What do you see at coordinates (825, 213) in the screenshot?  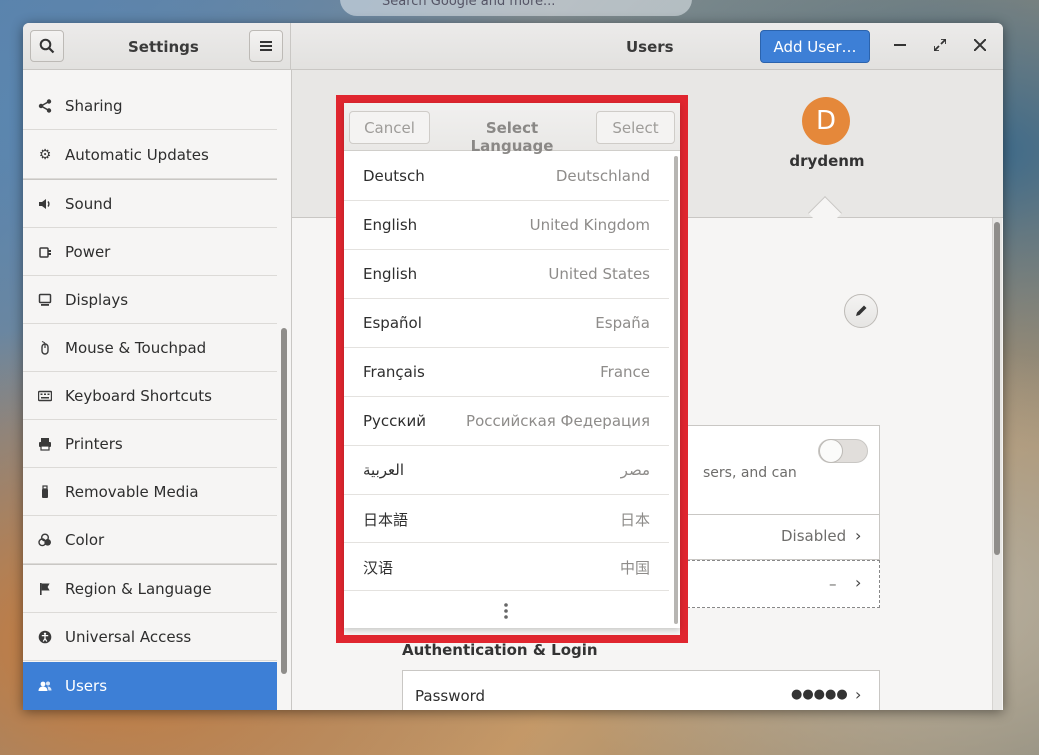 I see `selection-notch` at bounding box center [825, 213].